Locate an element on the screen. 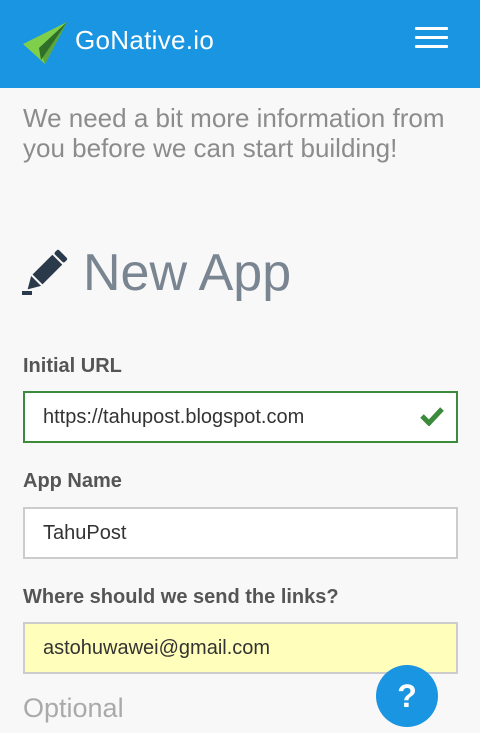 The width and height of the screenshot is (480, 733). app-header: GoNative.io is located at coordinates (240, 44).